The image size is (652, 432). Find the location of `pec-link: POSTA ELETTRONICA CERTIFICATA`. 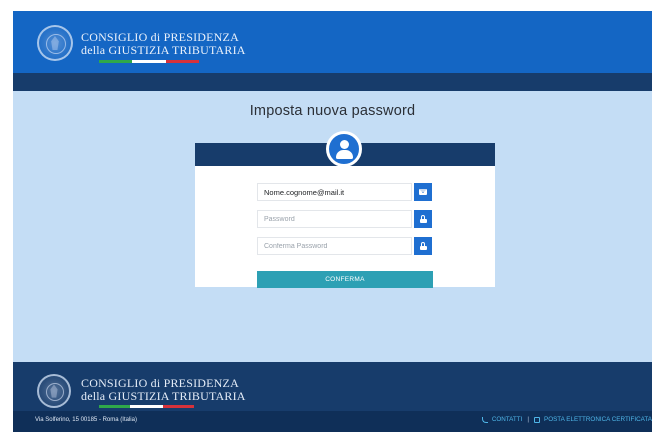

pec-link: POSTA ELETTRONICA CERTIFICATA is located at coordinates (598, 419).